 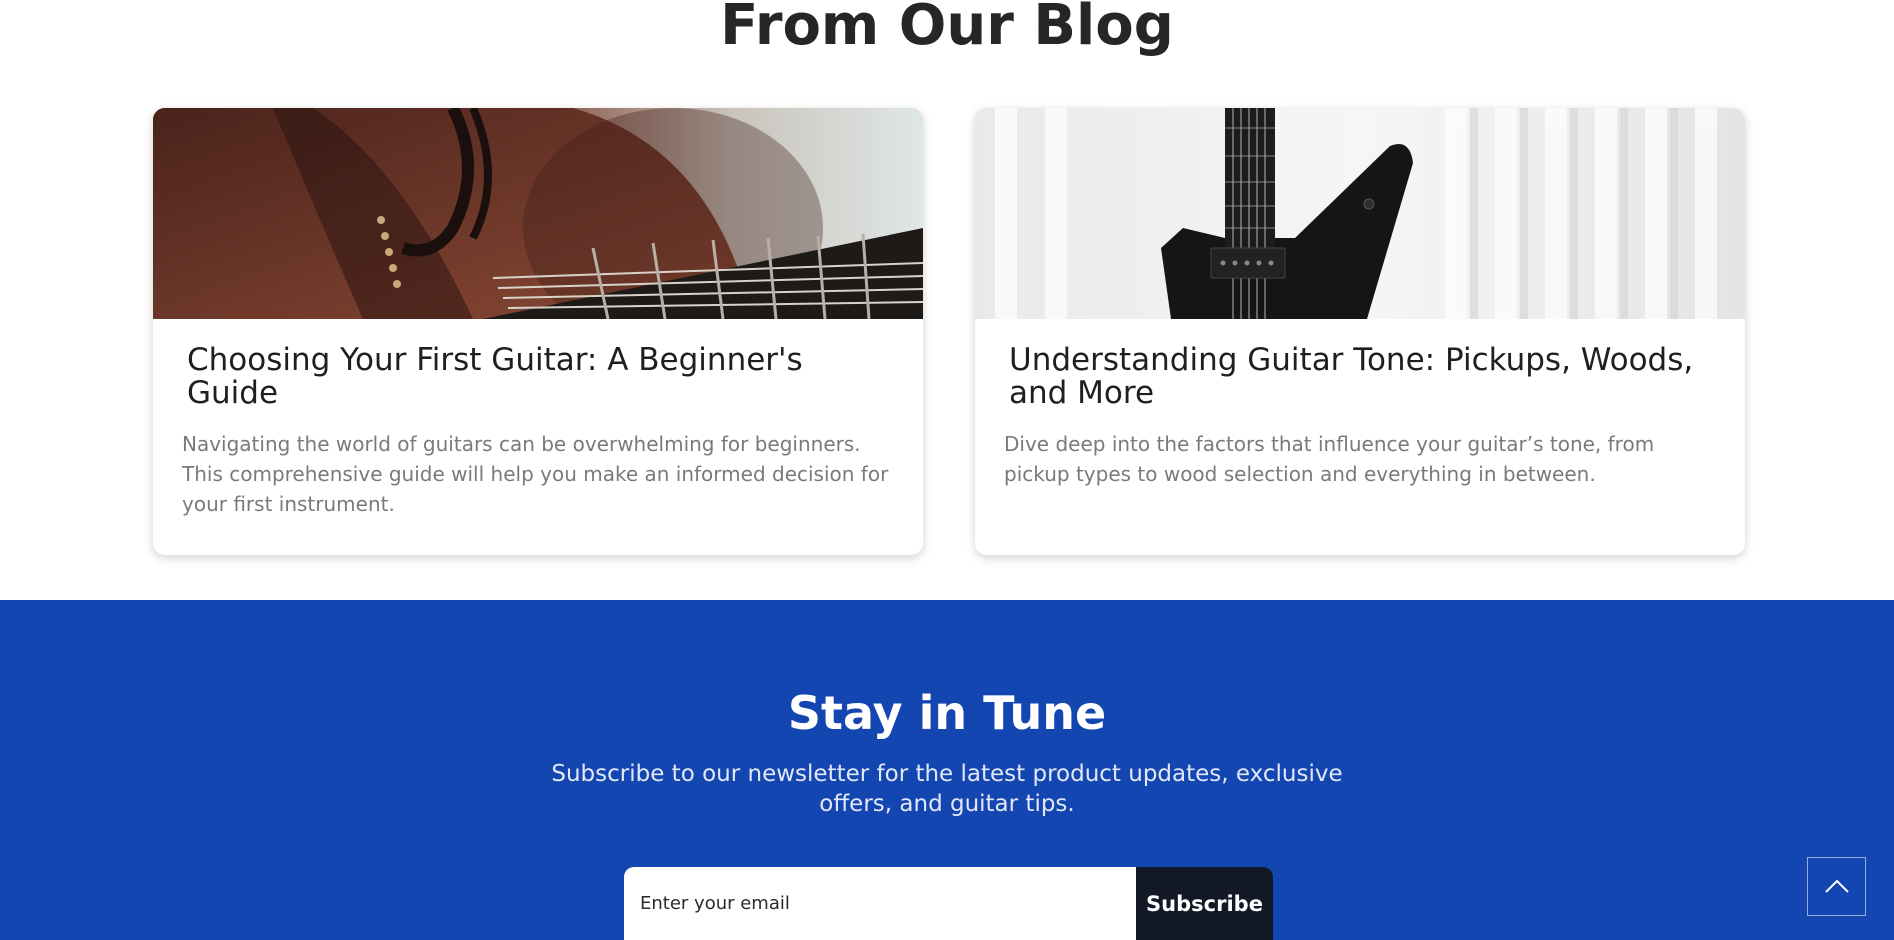 I want to click on back-to-top-button, so click(x=1836, y=886).